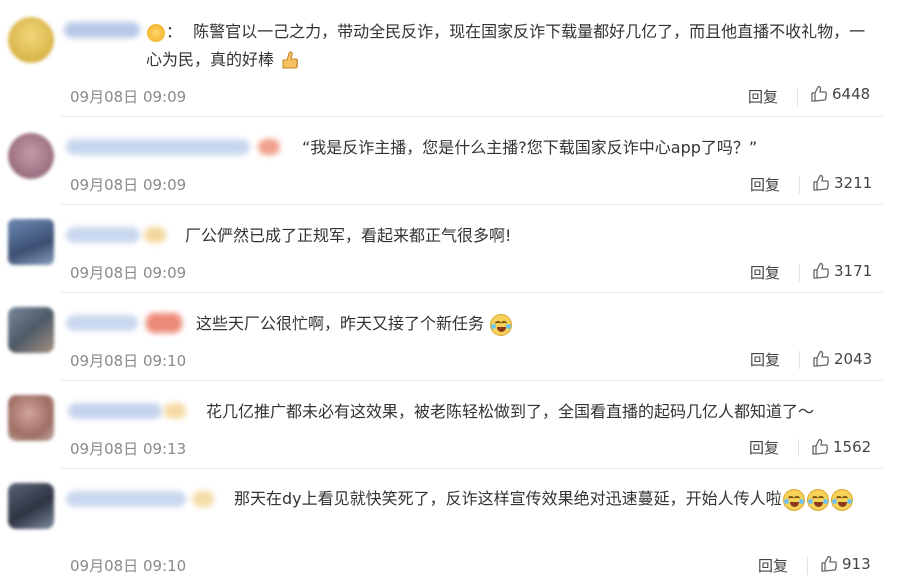 The height and width of the screenshot is (582, 903). Describe the element at coordinates (348, 235) in the screenshot. I see `comment-text: 厂公俨然已成了正规军，看起来都正气很多啊!` at that location.